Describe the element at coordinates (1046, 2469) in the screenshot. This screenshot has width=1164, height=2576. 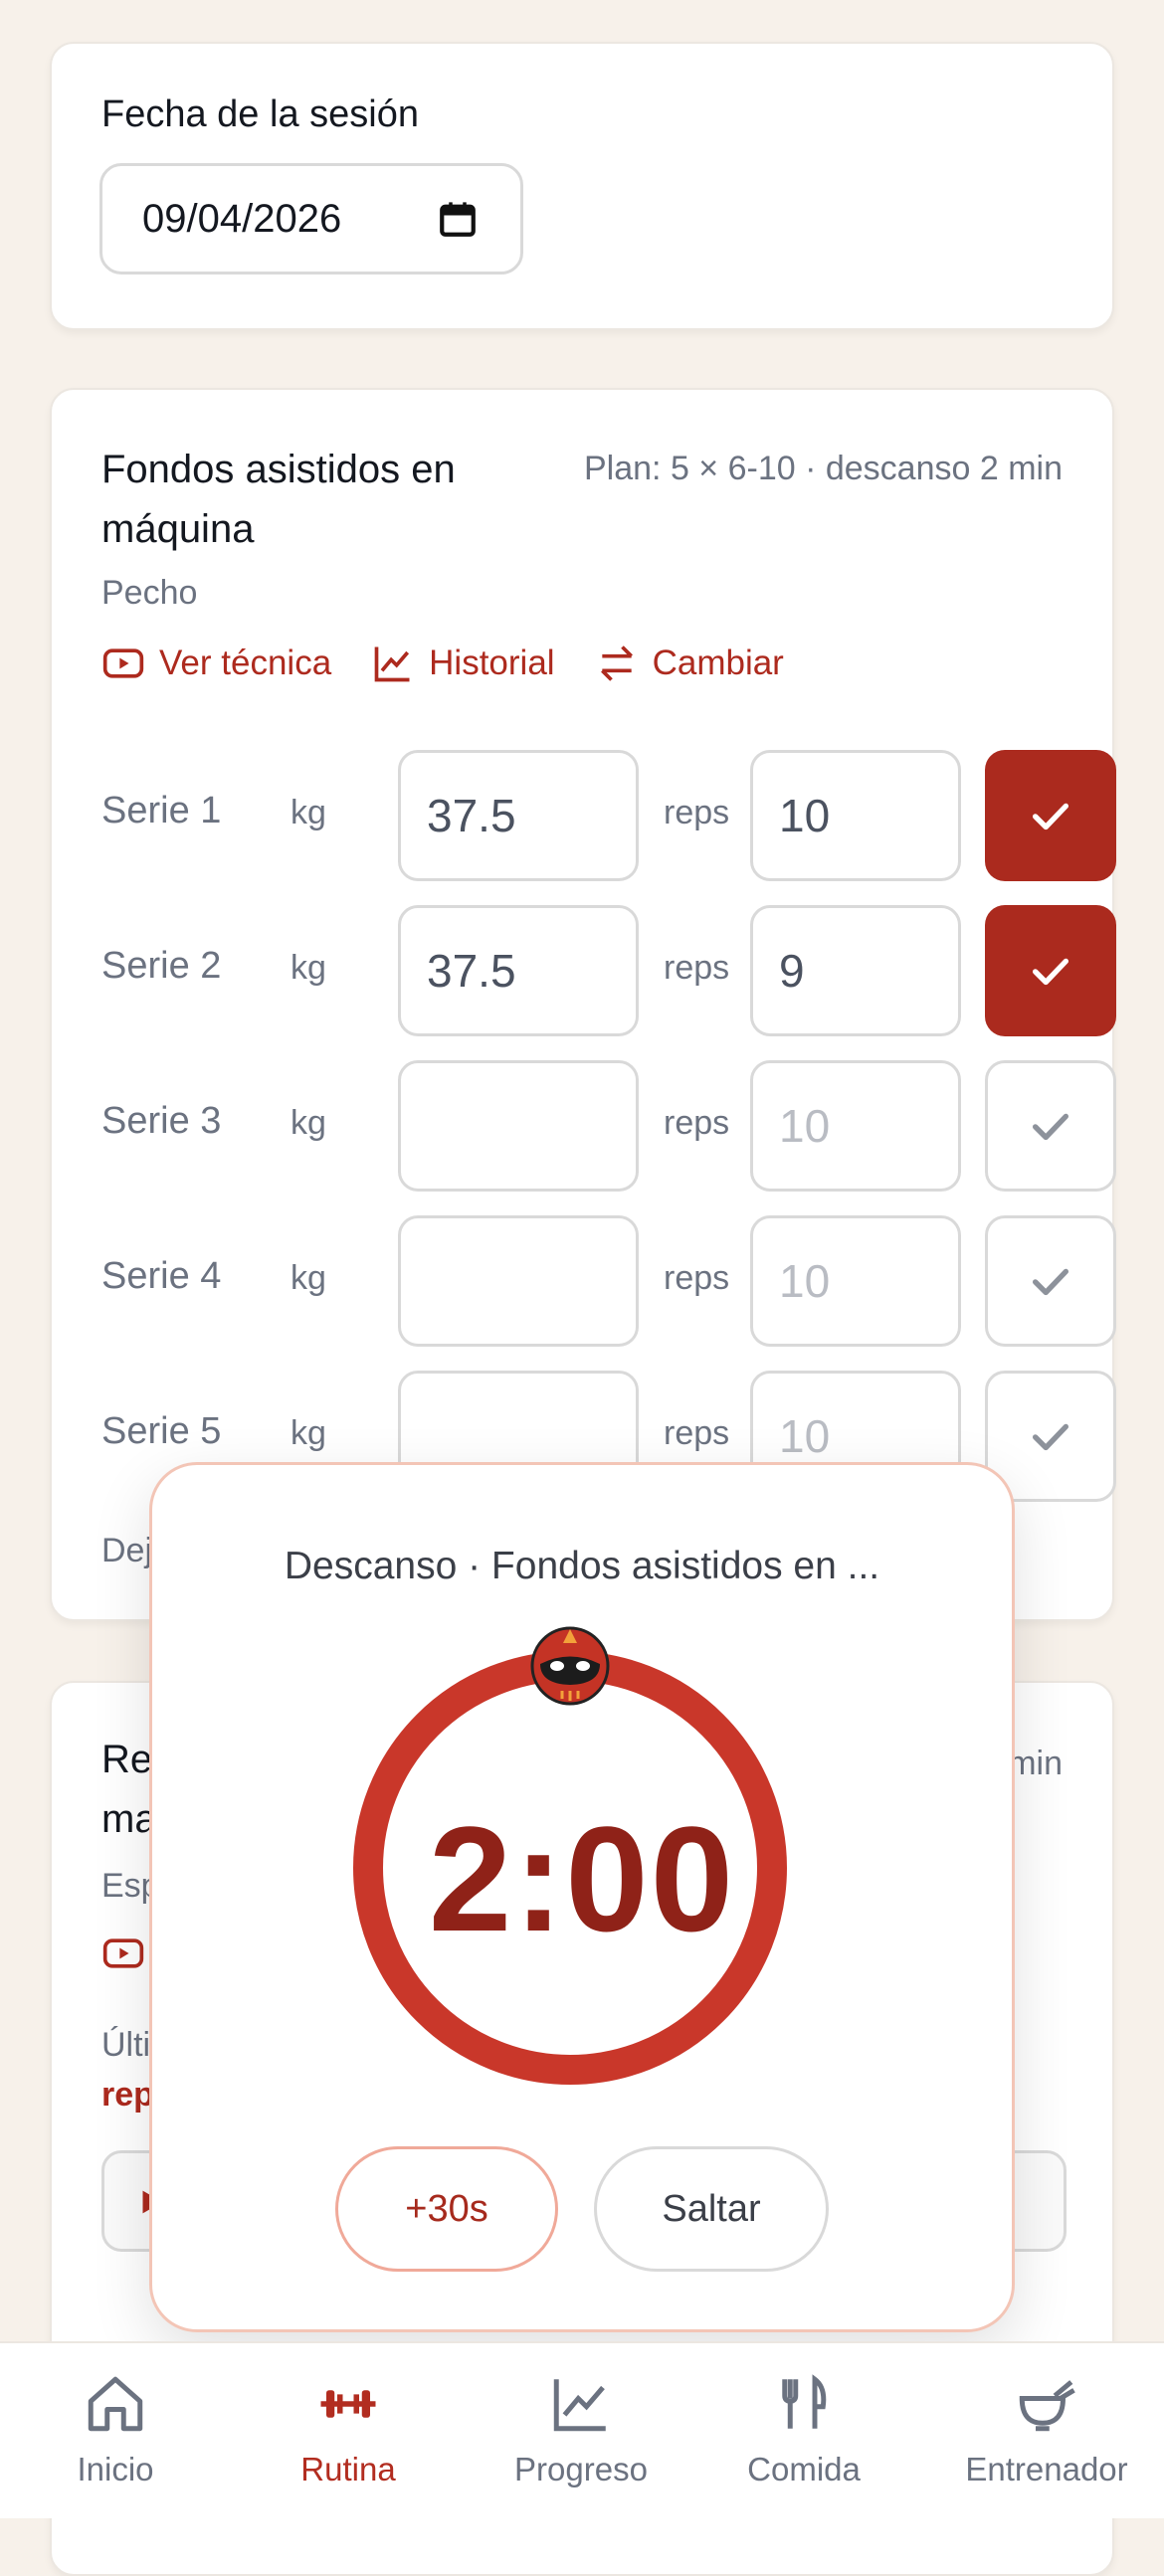
I see `nav-label: Entrenador` at that location.